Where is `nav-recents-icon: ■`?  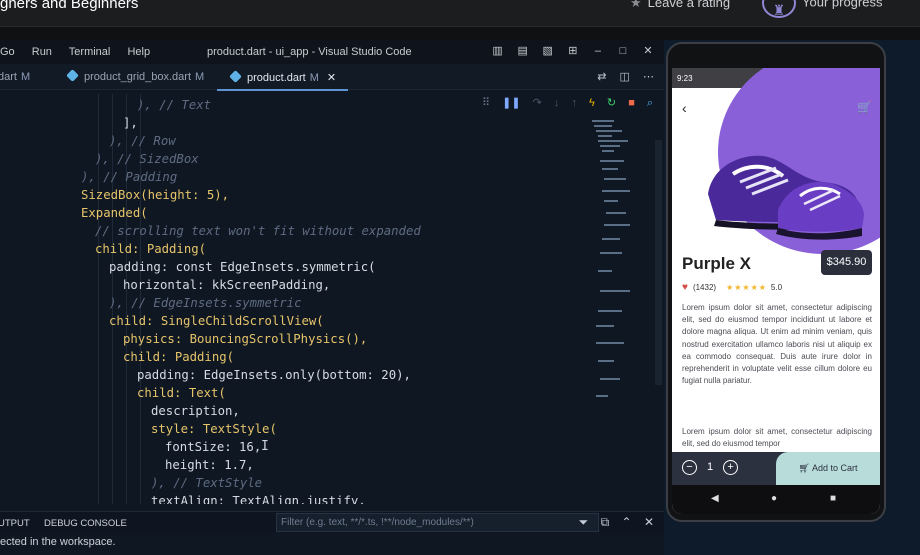 nav-recents-icon: ■ is located at coordinates (833, 498).